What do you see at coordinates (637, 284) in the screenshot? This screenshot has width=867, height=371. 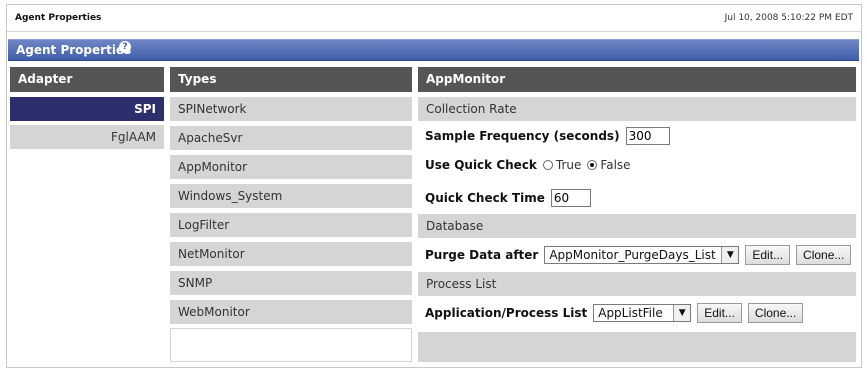 I see `section-process-list: Process List` at bounding box center [637, 284].